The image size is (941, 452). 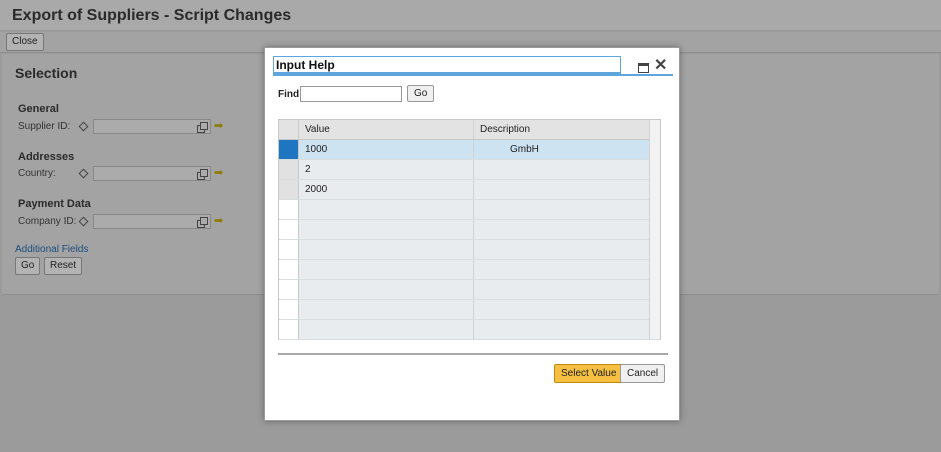 What do you see at coordinates (152, 15) in the screenshot?
I see `page-title: Export of Suppliers - Script Changes` at bounding box center [152, 15].